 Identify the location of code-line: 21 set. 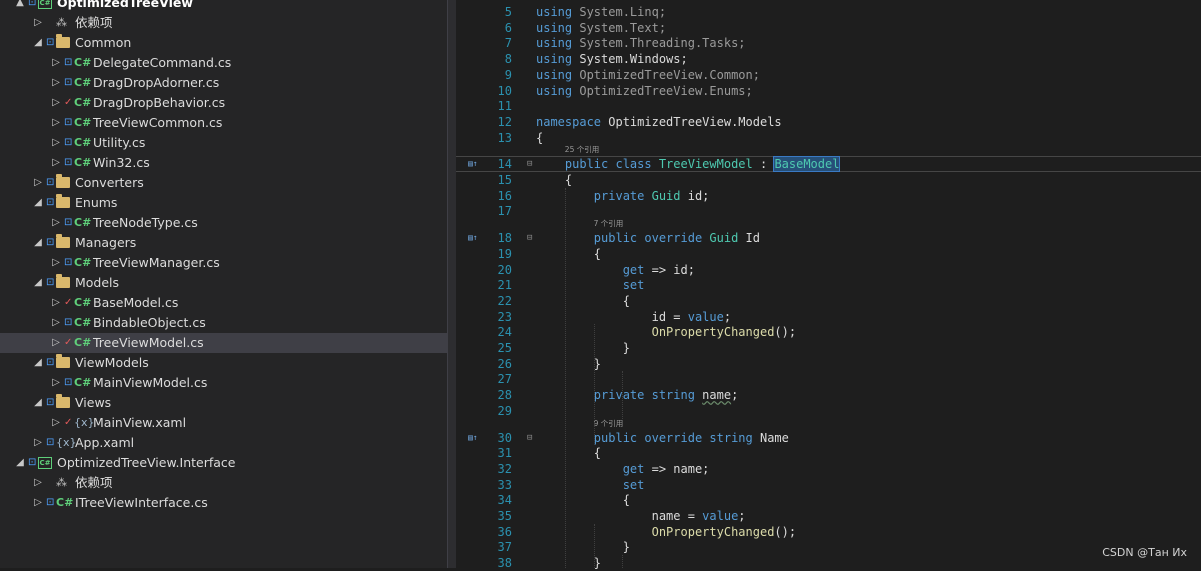
(828, 285).